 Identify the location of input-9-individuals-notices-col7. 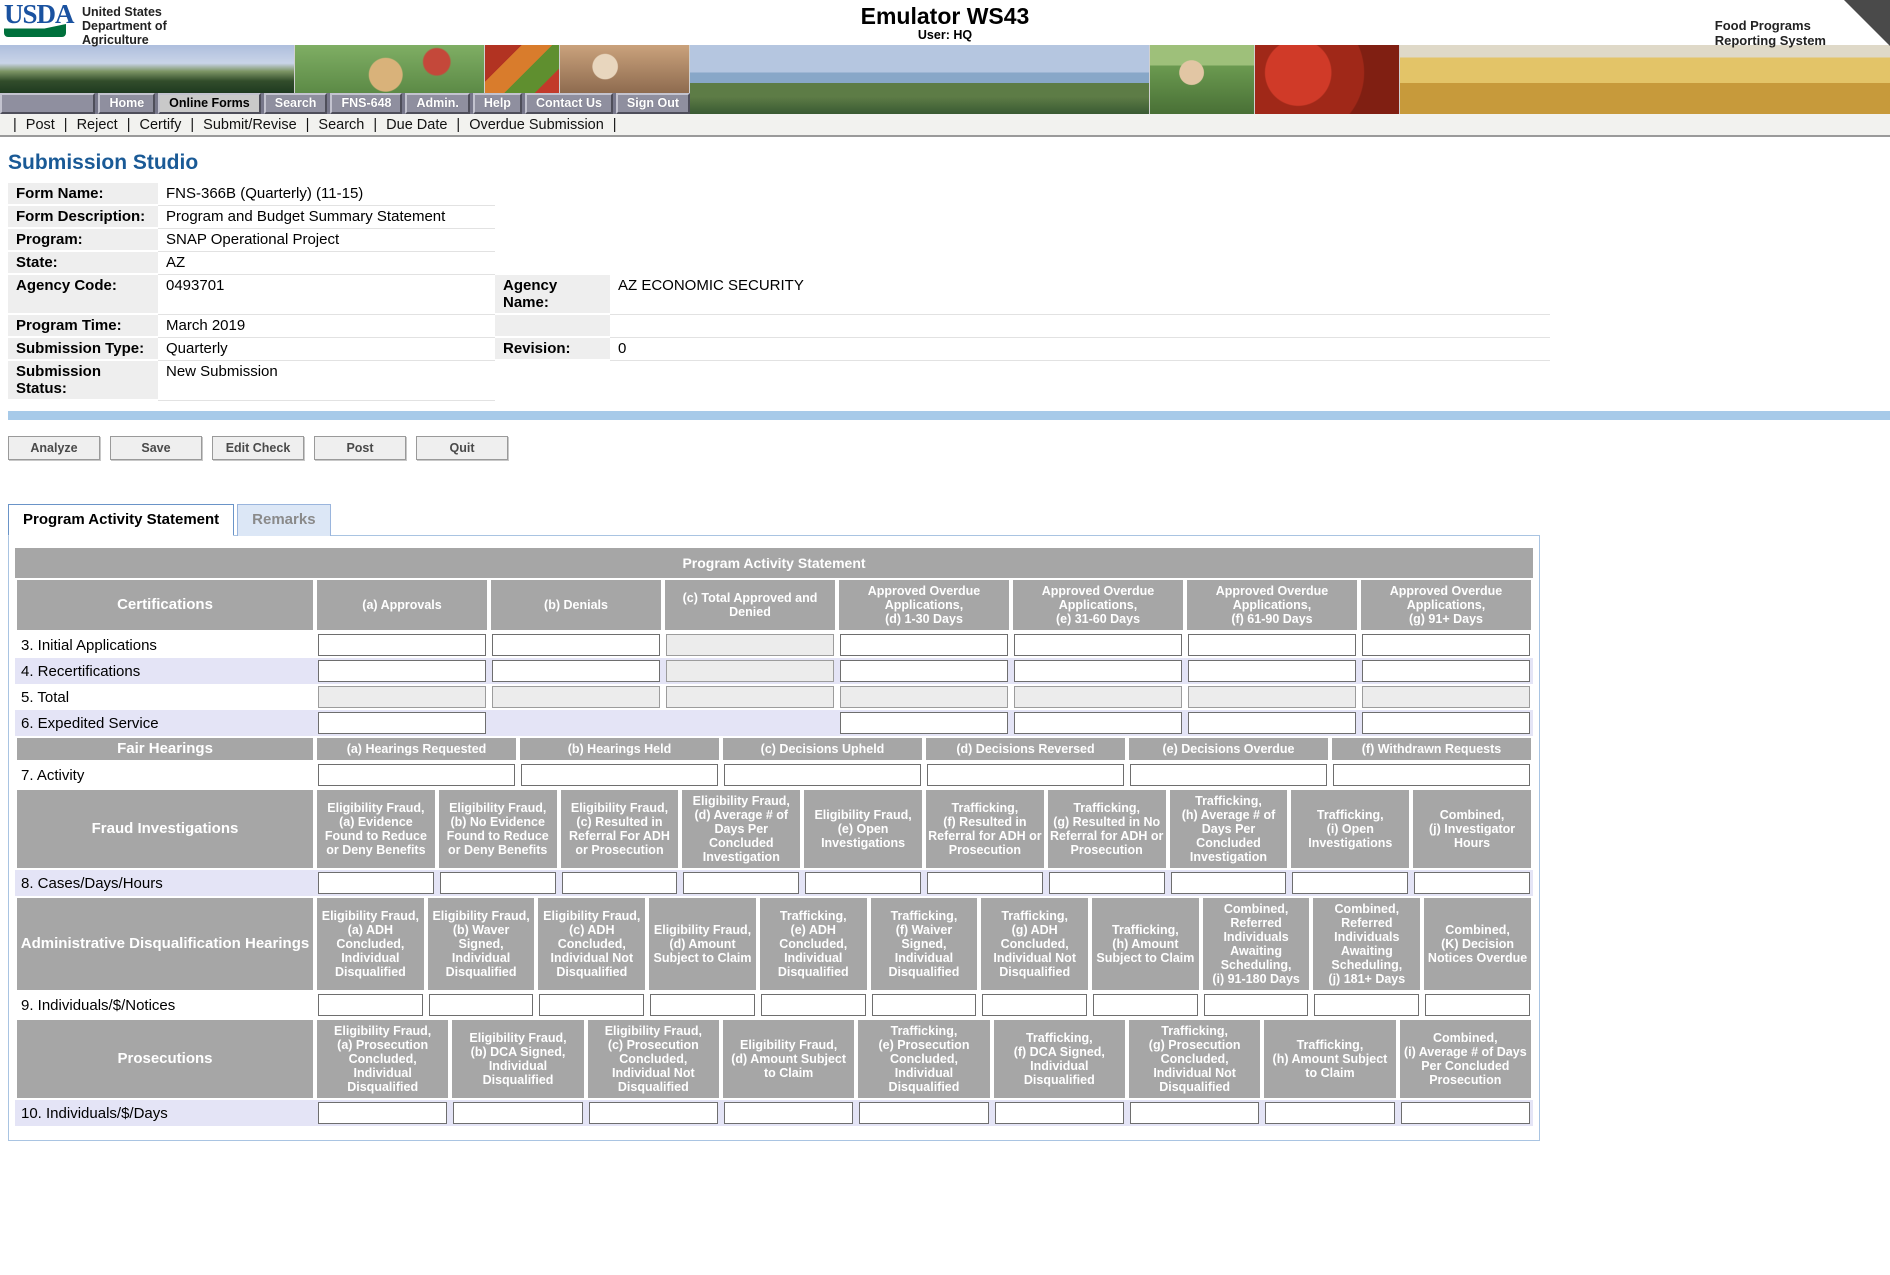
(1035, 1005).